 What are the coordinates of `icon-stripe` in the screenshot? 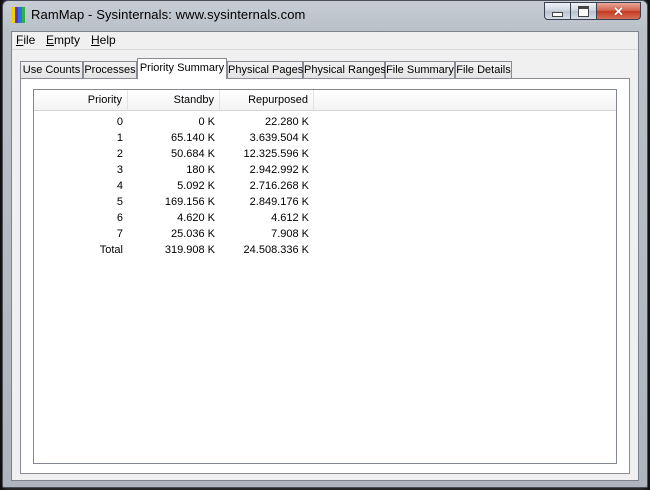 It's located at (23, 15).